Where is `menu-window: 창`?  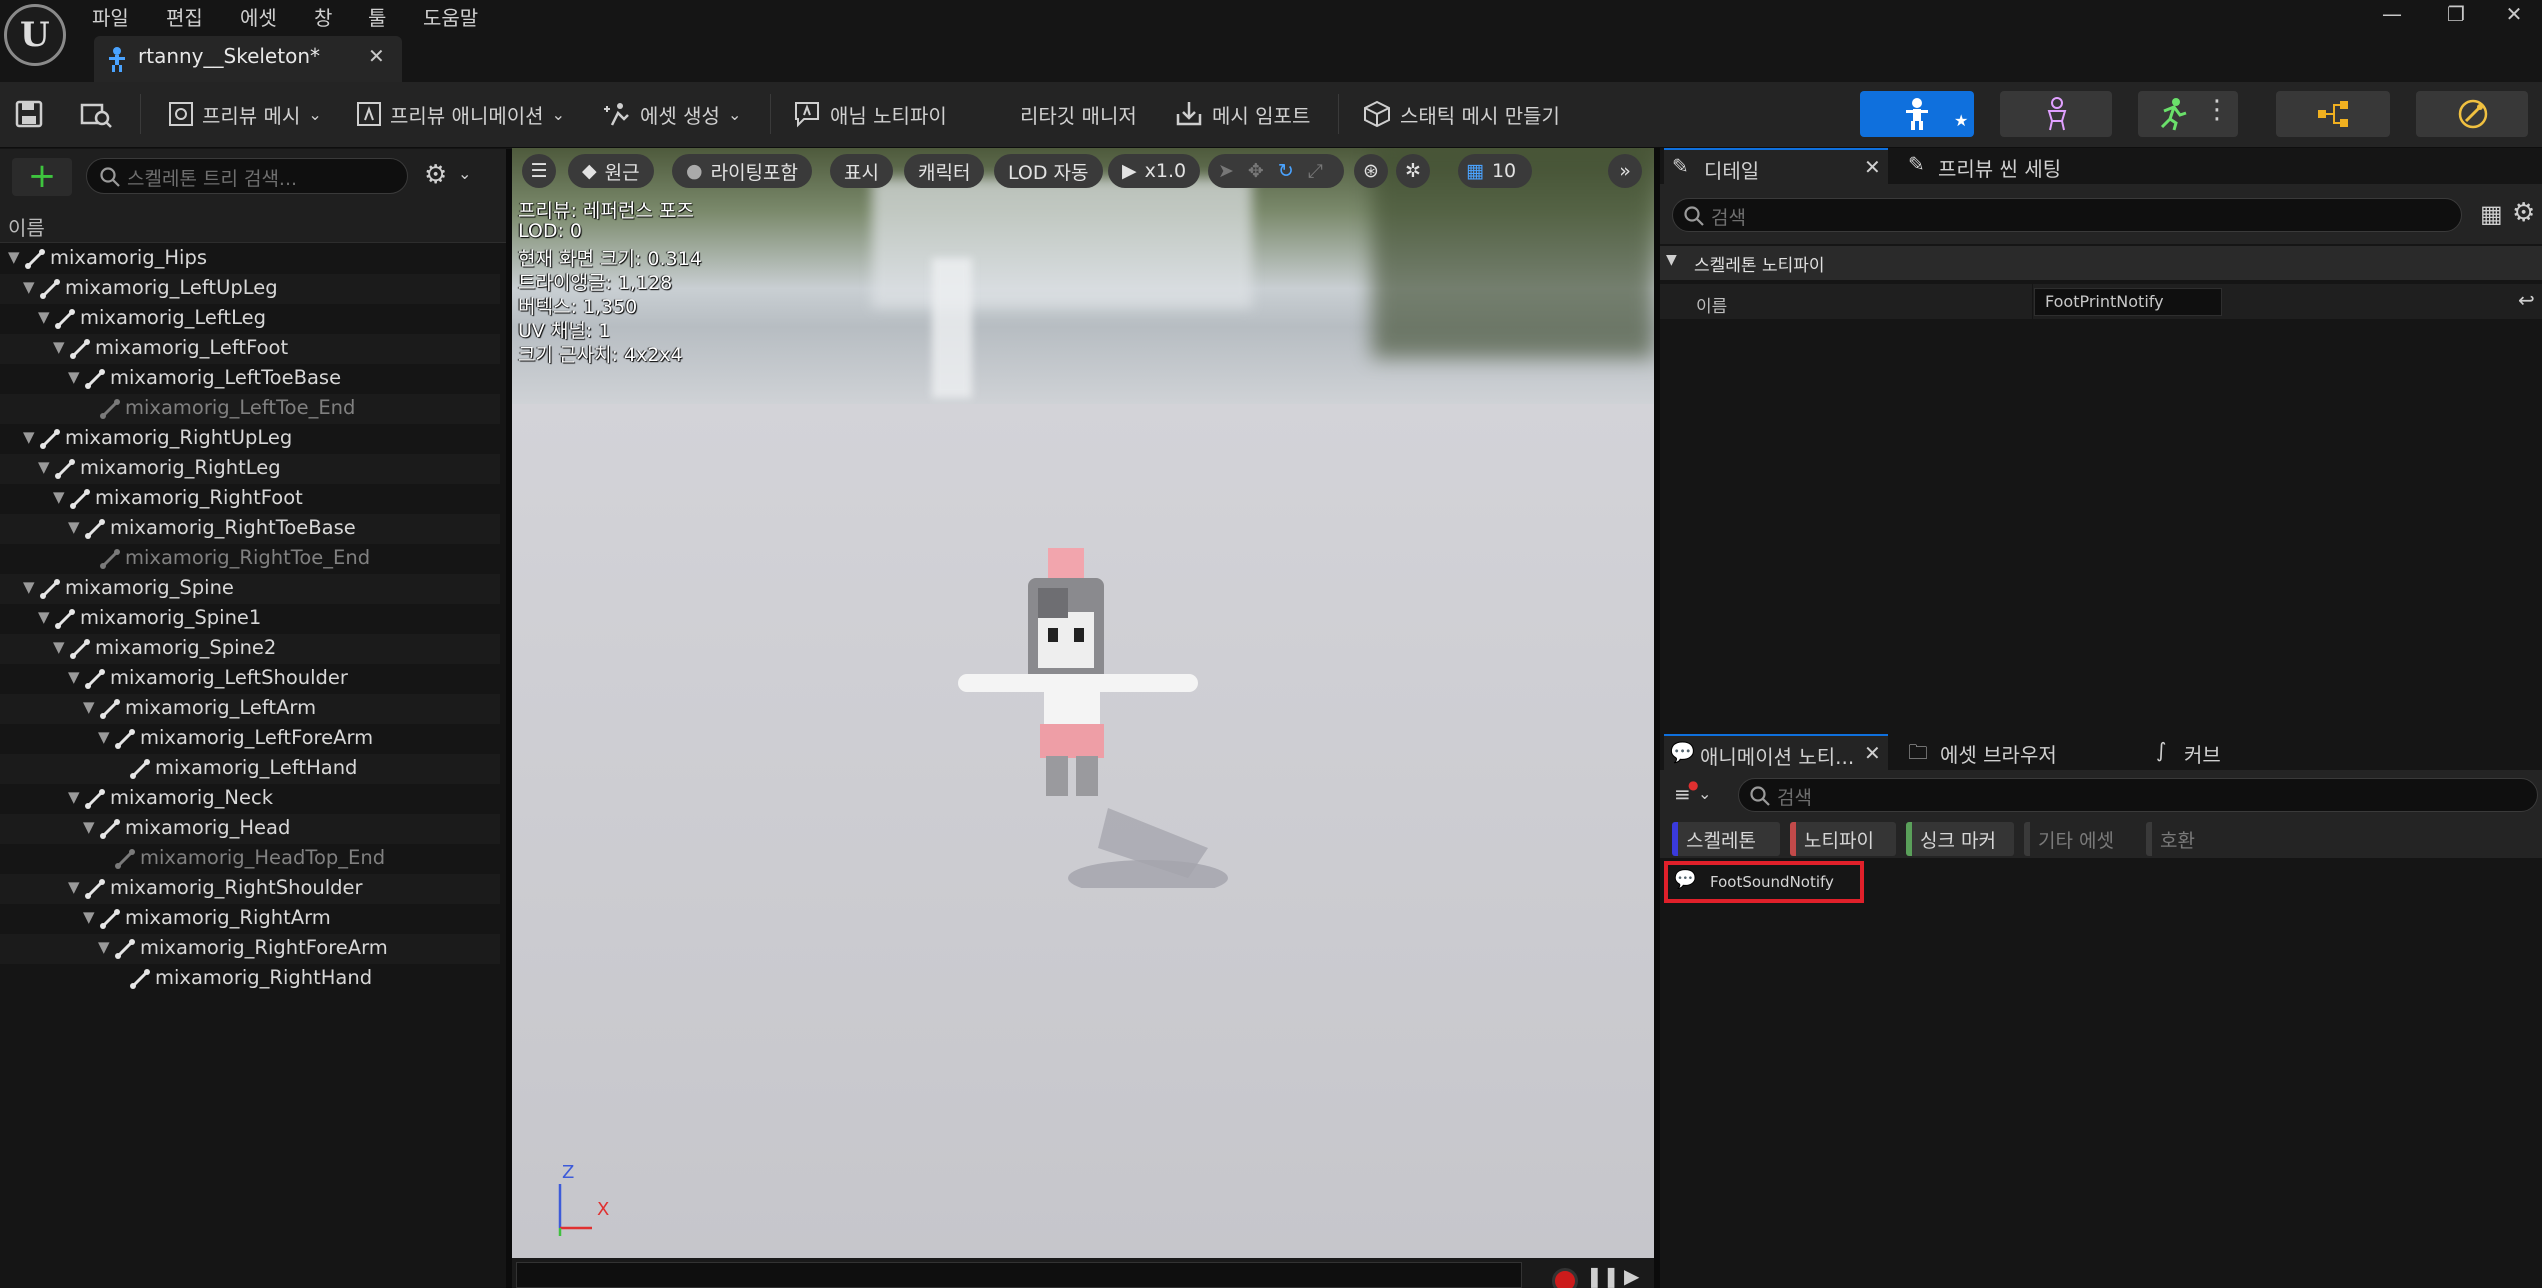
menu-window: 창 is located at coordinates (323, 17).